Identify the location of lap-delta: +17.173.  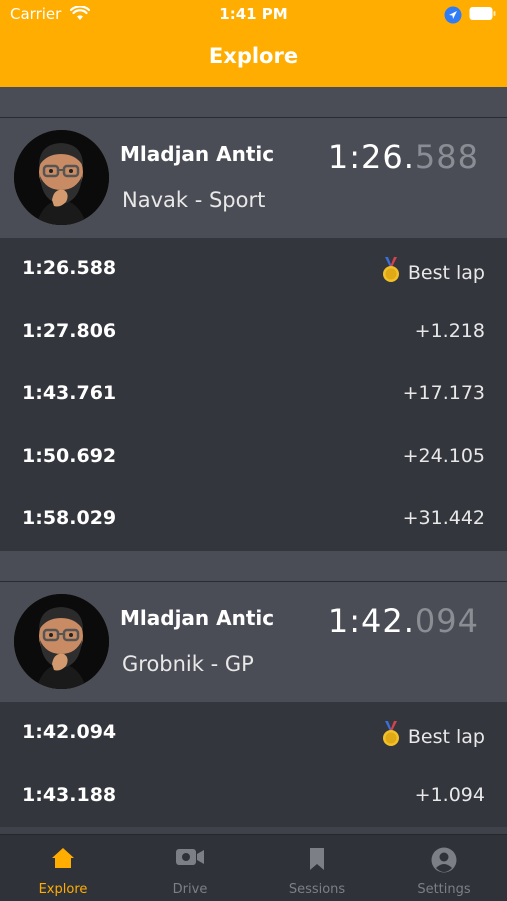
(443, 393).